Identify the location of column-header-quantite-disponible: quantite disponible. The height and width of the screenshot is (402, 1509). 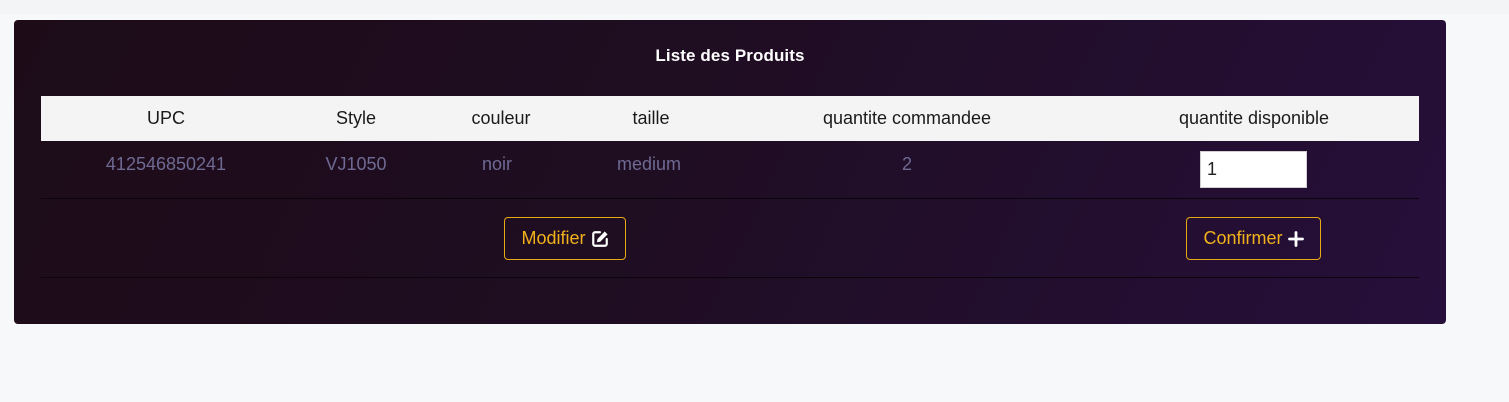
(1254, 118).